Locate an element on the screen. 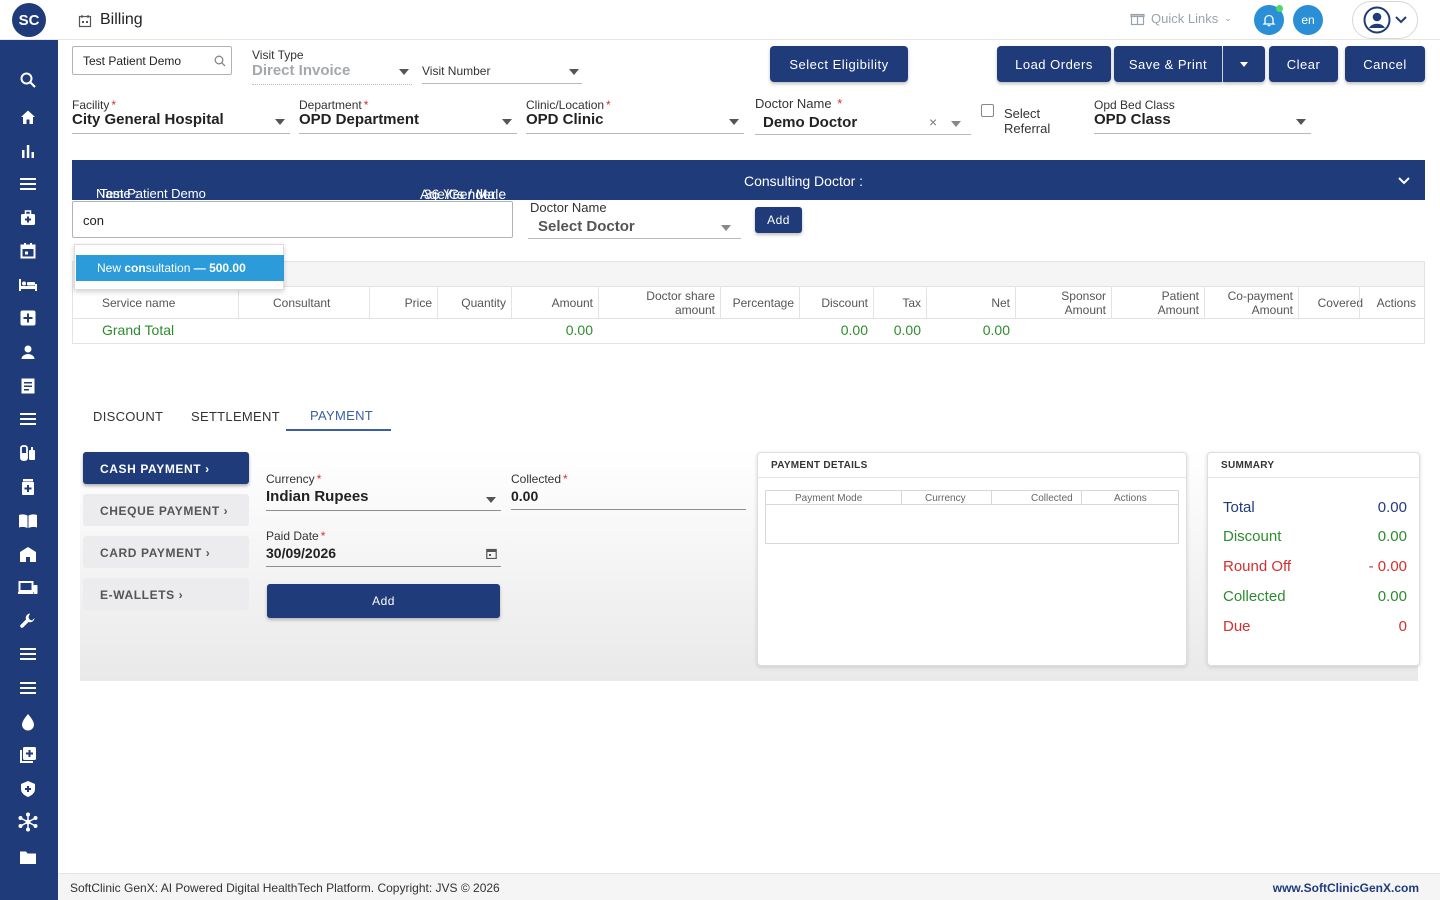 Image resolution: width=1440 pixels, height=900 pixels. sidebar-item-medical-plus is located at coordinates (28, 318).